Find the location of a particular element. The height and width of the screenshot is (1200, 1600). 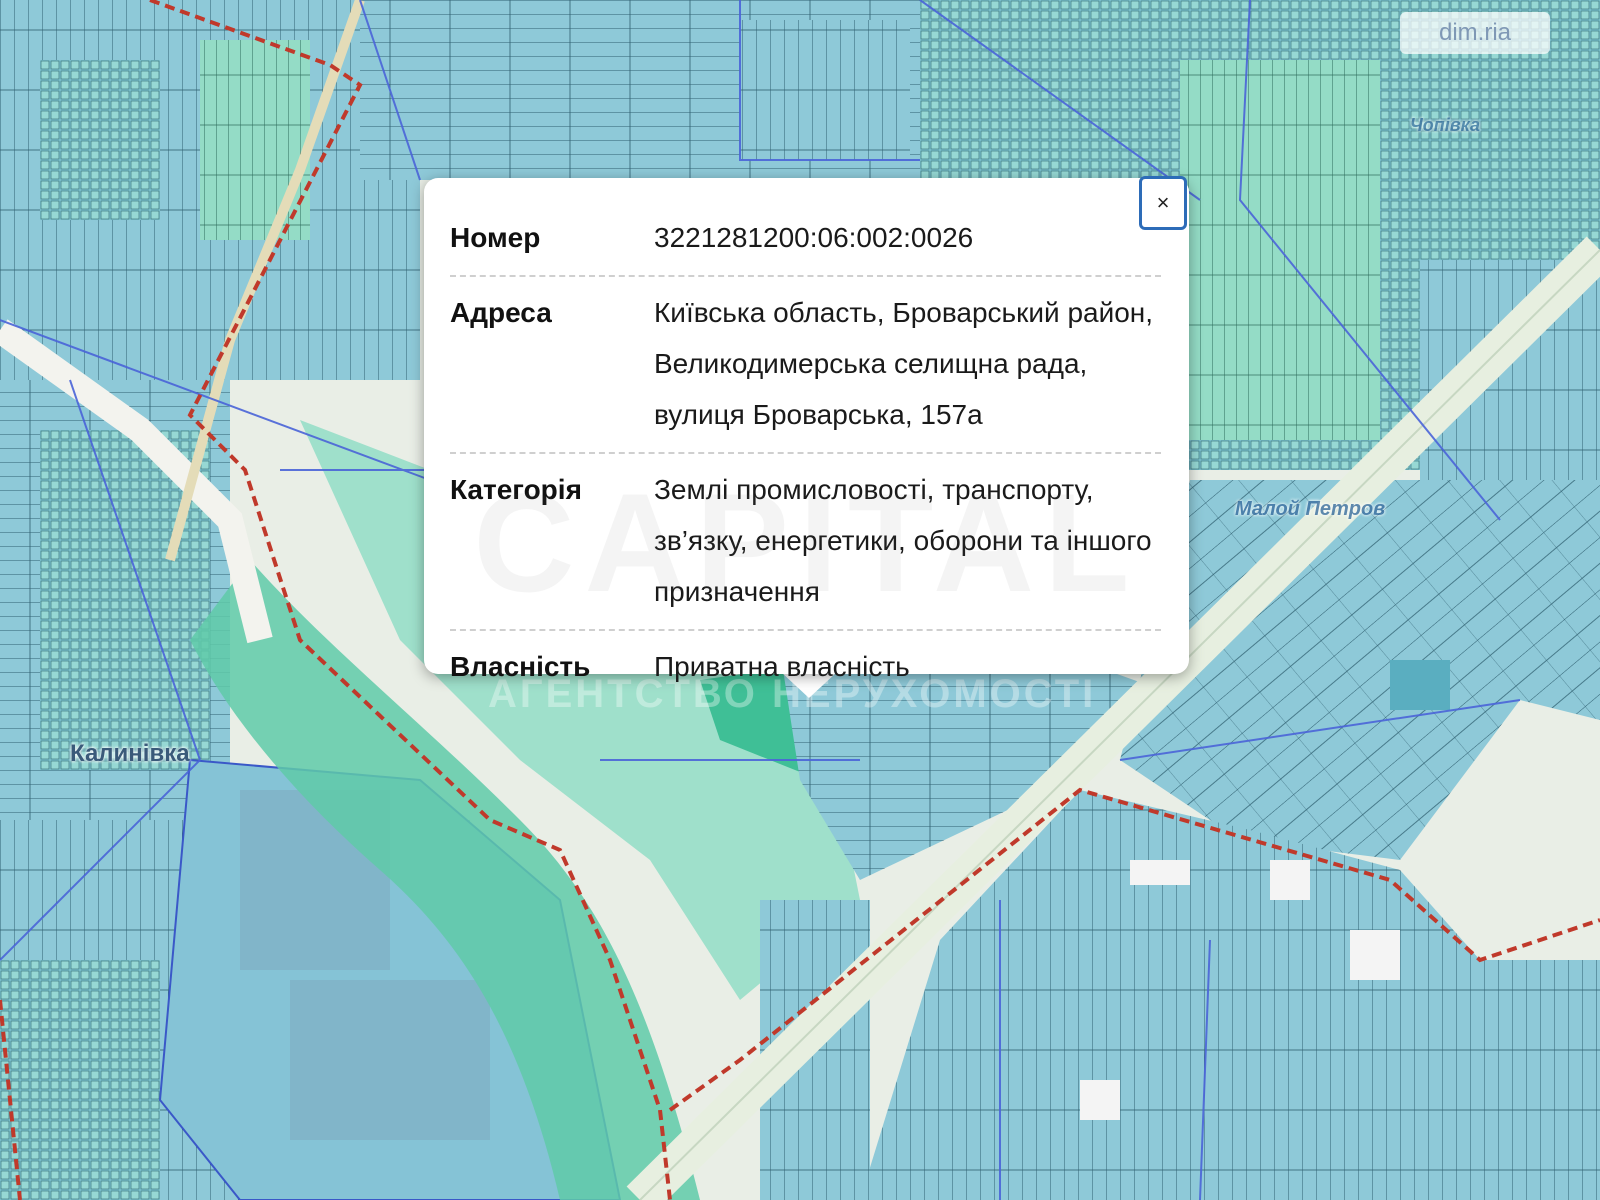

info-value-ownership: Приватна власність is located at coordinates (782, 666).